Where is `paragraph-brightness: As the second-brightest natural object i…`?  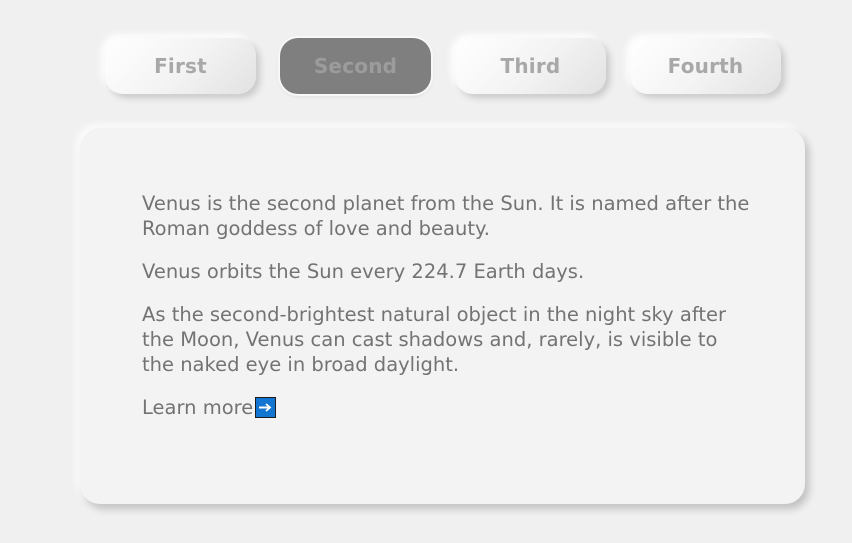
paragraph-brightness: As the second-brightest natural object i… is located at coordinates (434, 339).